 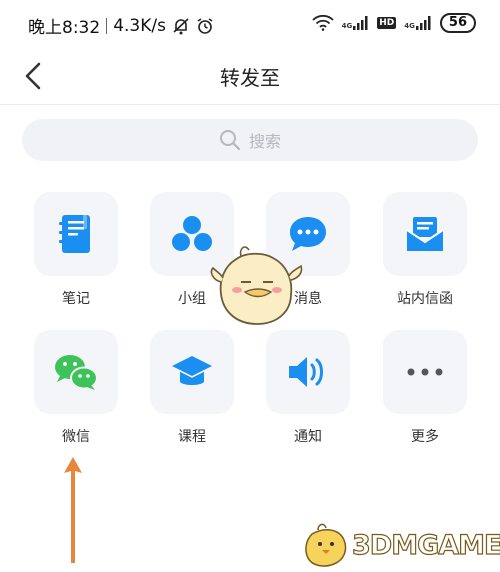 I want to click on share-target-label: 笔记, so click(x=76, y=299).